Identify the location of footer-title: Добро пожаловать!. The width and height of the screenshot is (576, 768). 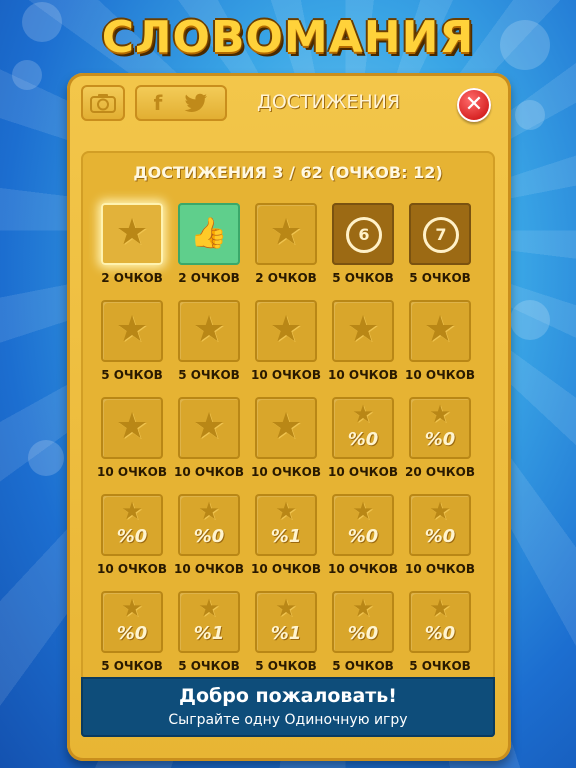
(288, 696).